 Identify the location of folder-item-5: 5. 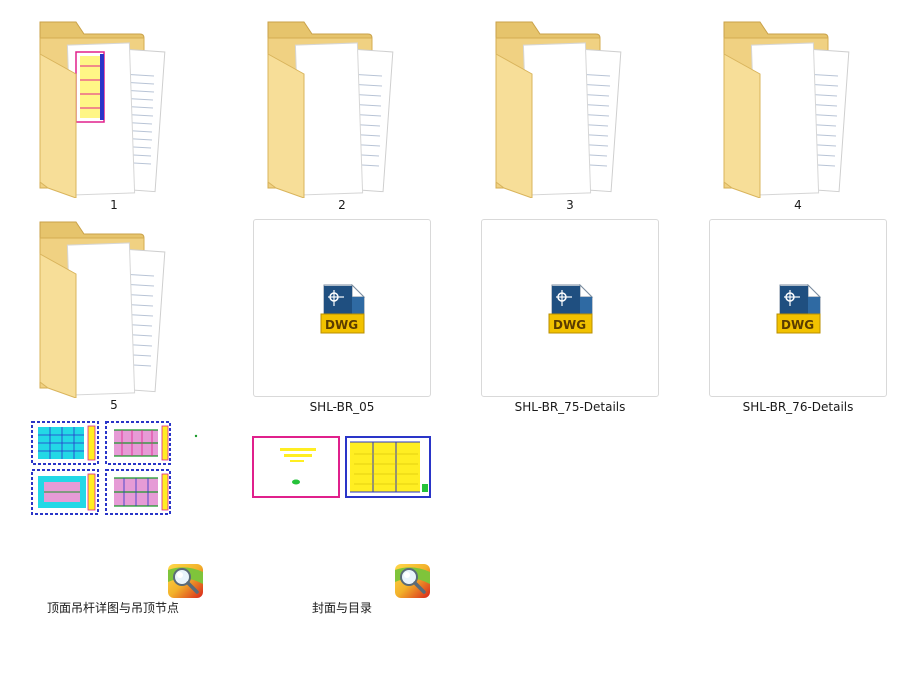
(114, 314).